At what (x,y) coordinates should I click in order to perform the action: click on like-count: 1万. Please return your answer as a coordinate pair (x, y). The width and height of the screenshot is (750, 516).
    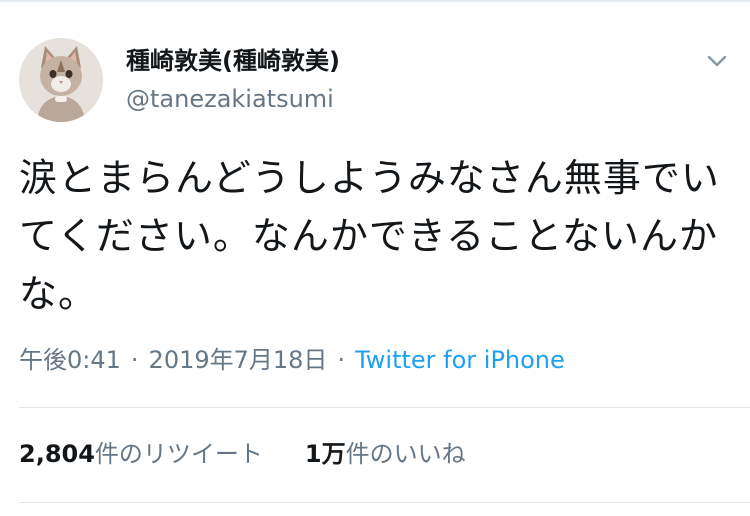
    Looking at the image, I should click on (325, 454).